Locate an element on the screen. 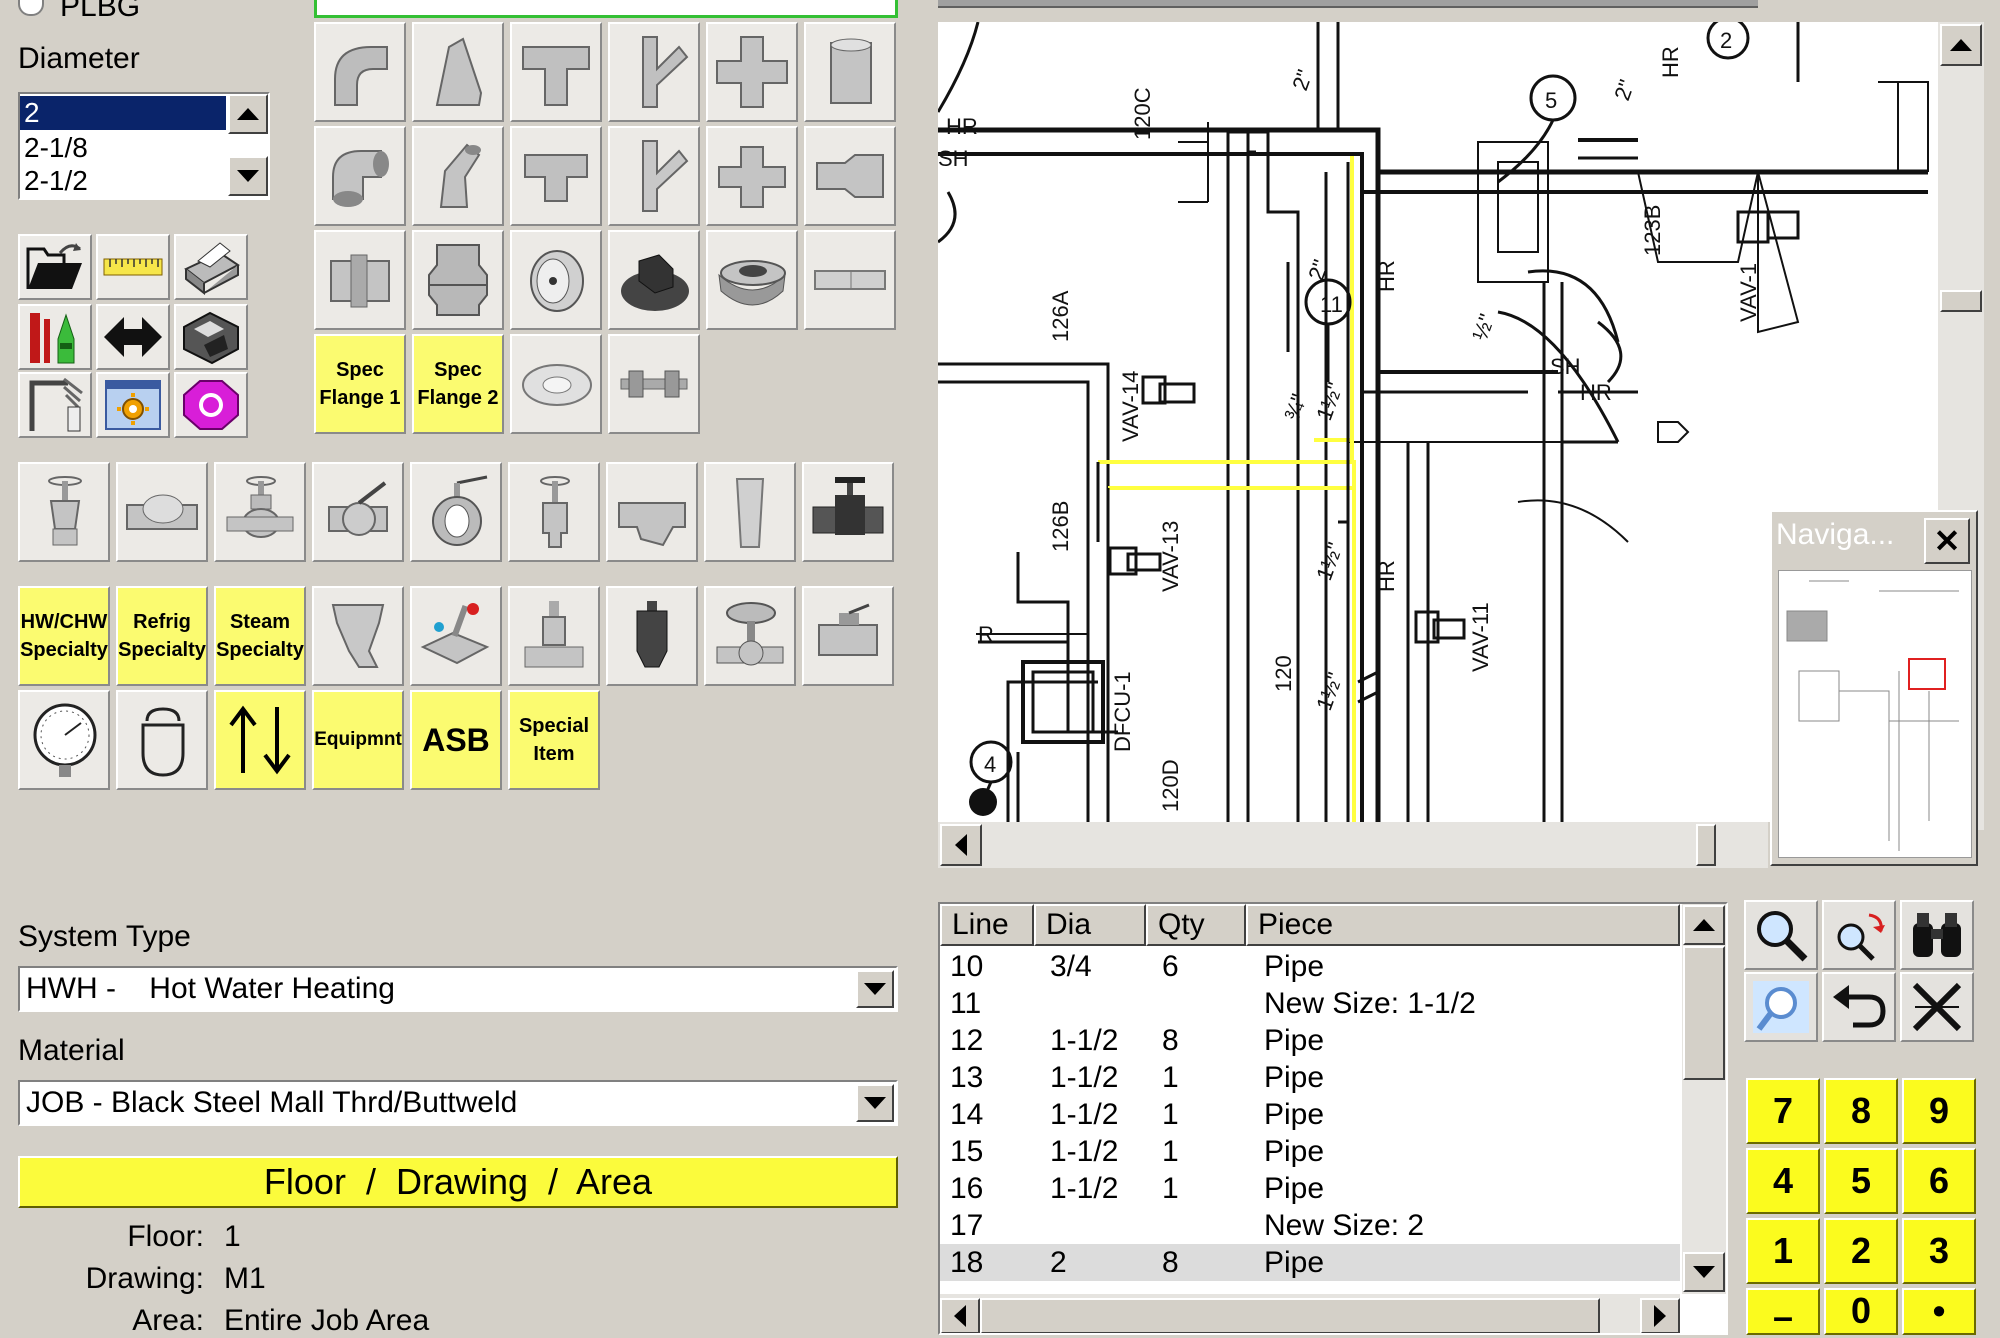  plug-valve-tile is located at coordinates (848, 512).